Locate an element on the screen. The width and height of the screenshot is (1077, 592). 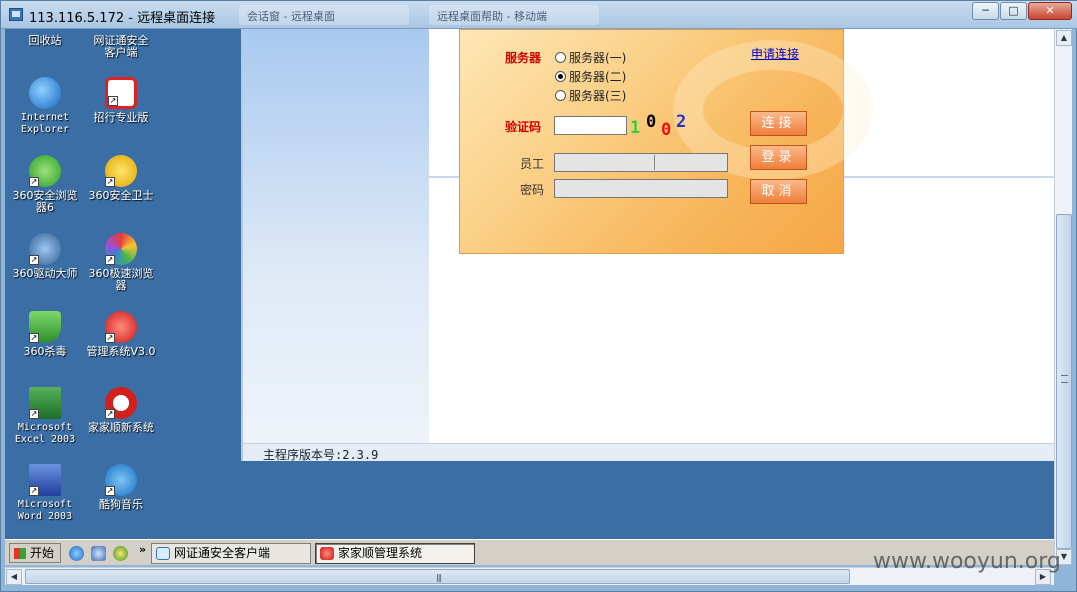
desktop-icon-label: 家家顺新系统 is located at coordinates (121, 427).